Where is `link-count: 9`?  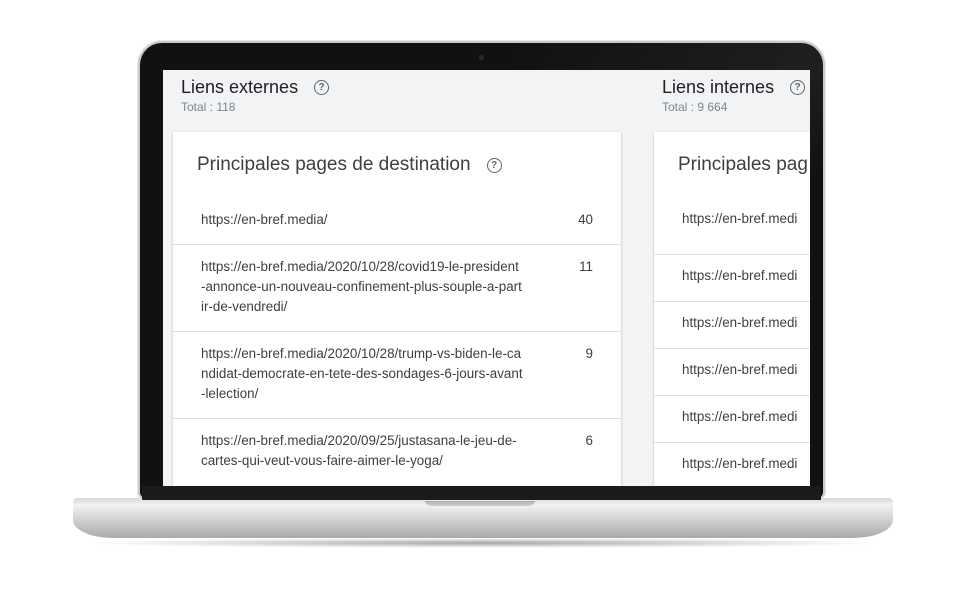
link-count: 9 is located at coordinates (589, 353).